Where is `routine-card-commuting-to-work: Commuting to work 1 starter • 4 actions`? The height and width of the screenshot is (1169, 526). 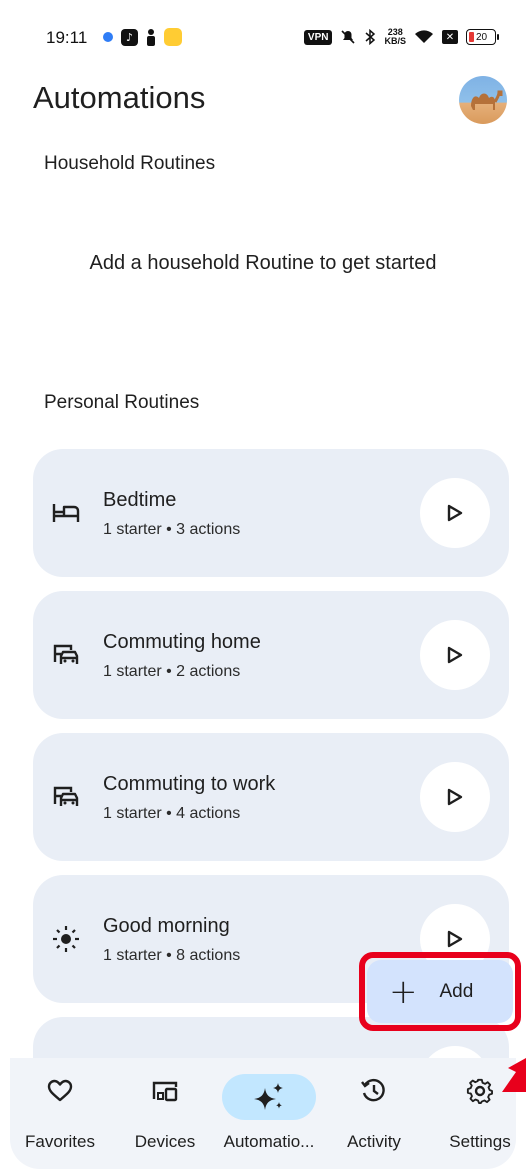 routine-card-commuting-to-work: Commuting to work 1 starter • 4 actions is located at coordinates (271, 797).